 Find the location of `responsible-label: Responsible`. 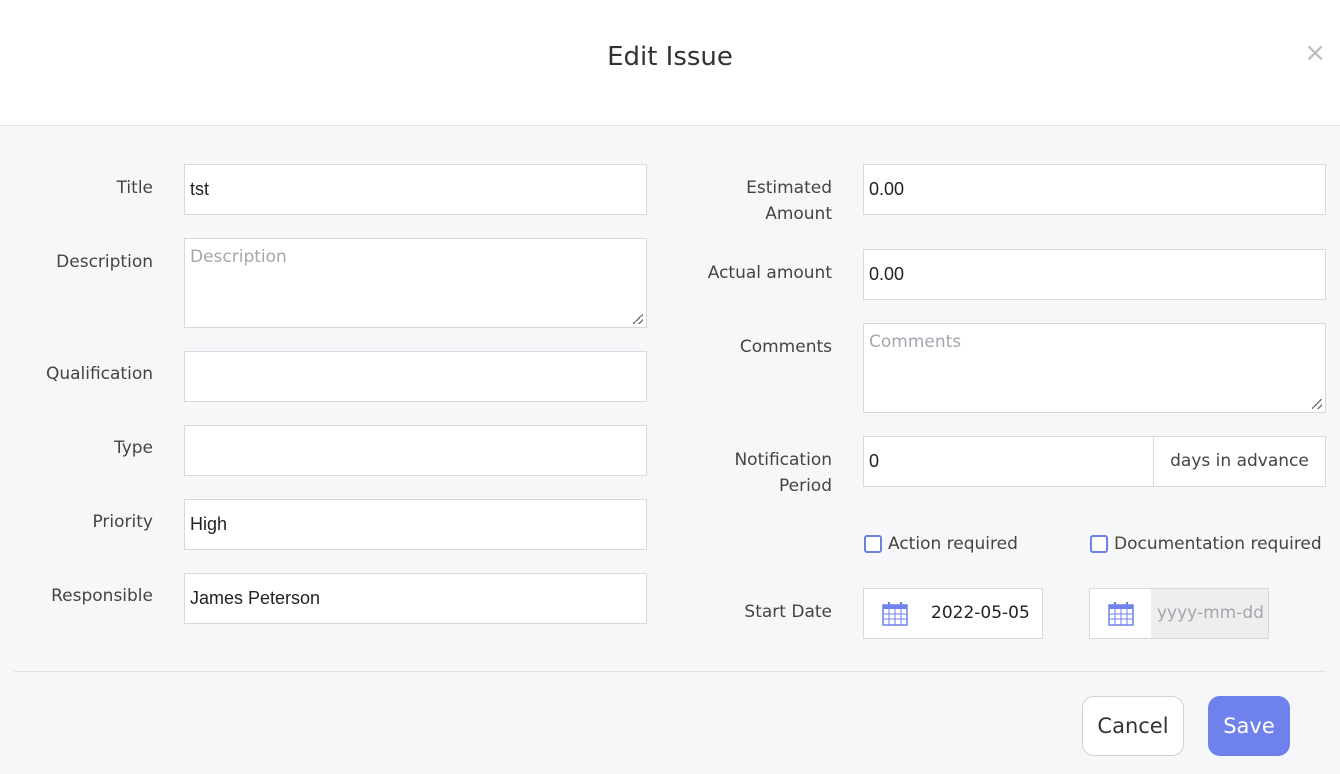

responsible-label: Responsible is located at coordinates (102, 596).